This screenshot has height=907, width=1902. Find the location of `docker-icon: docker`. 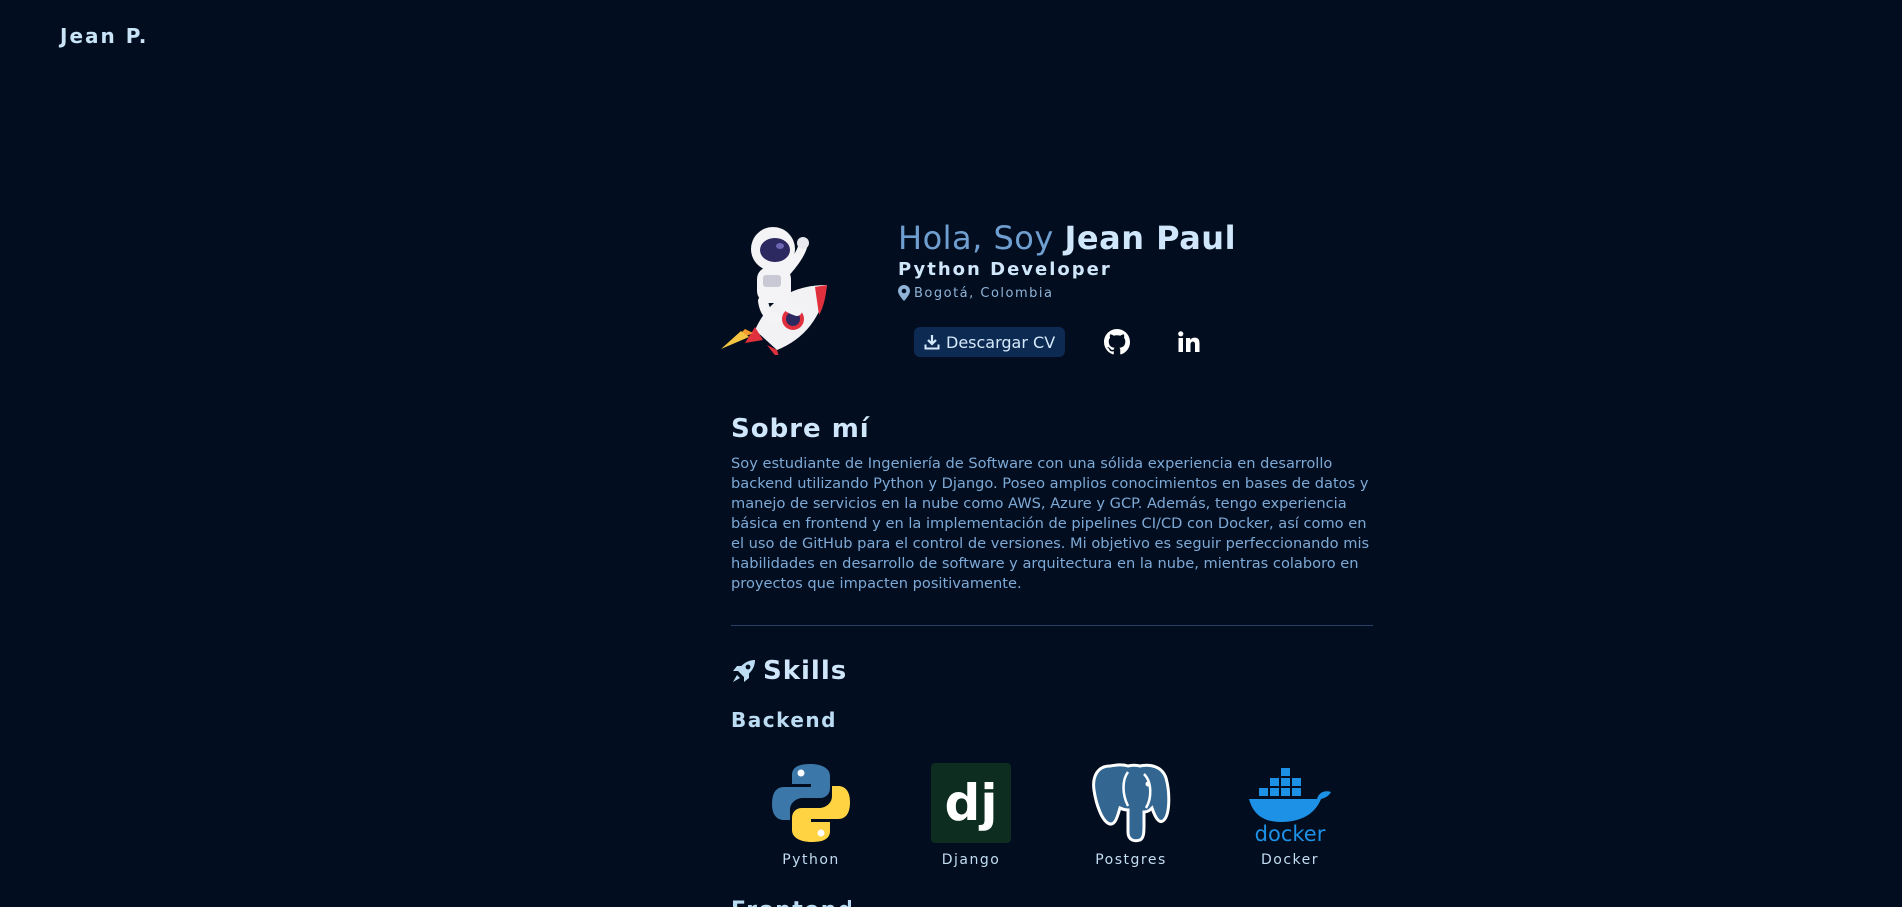

docker-icon: docker is located at coordinates (1290, 803).